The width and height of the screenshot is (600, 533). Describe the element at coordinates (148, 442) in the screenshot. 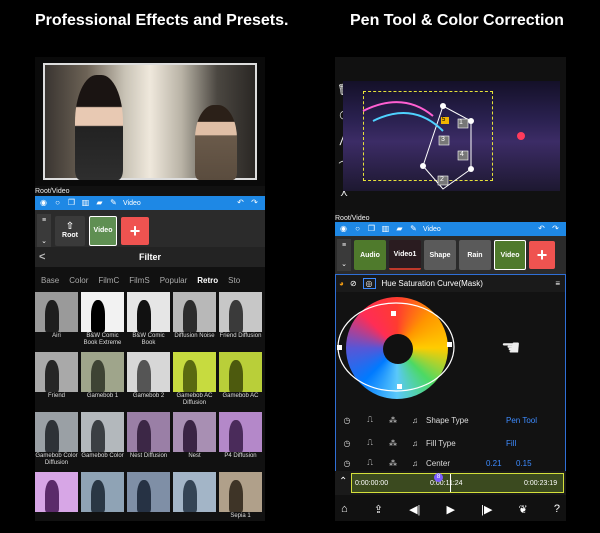

I see `filter-item: Nest Diffusion` at that location.